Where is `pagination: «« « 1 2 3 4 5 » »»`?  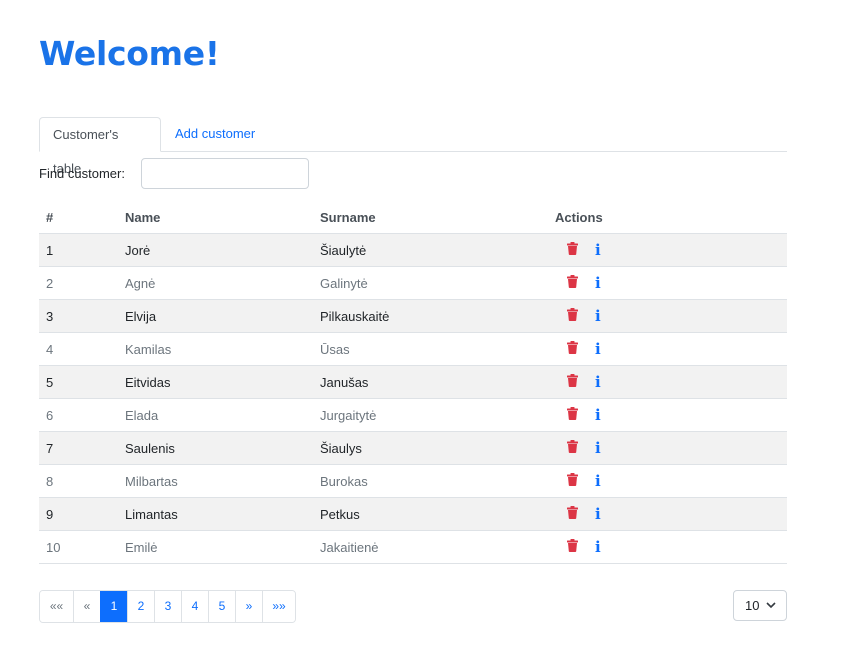
pagination: «« « 1 2 3 4 5 » »» is located at coordinates (167, 606).